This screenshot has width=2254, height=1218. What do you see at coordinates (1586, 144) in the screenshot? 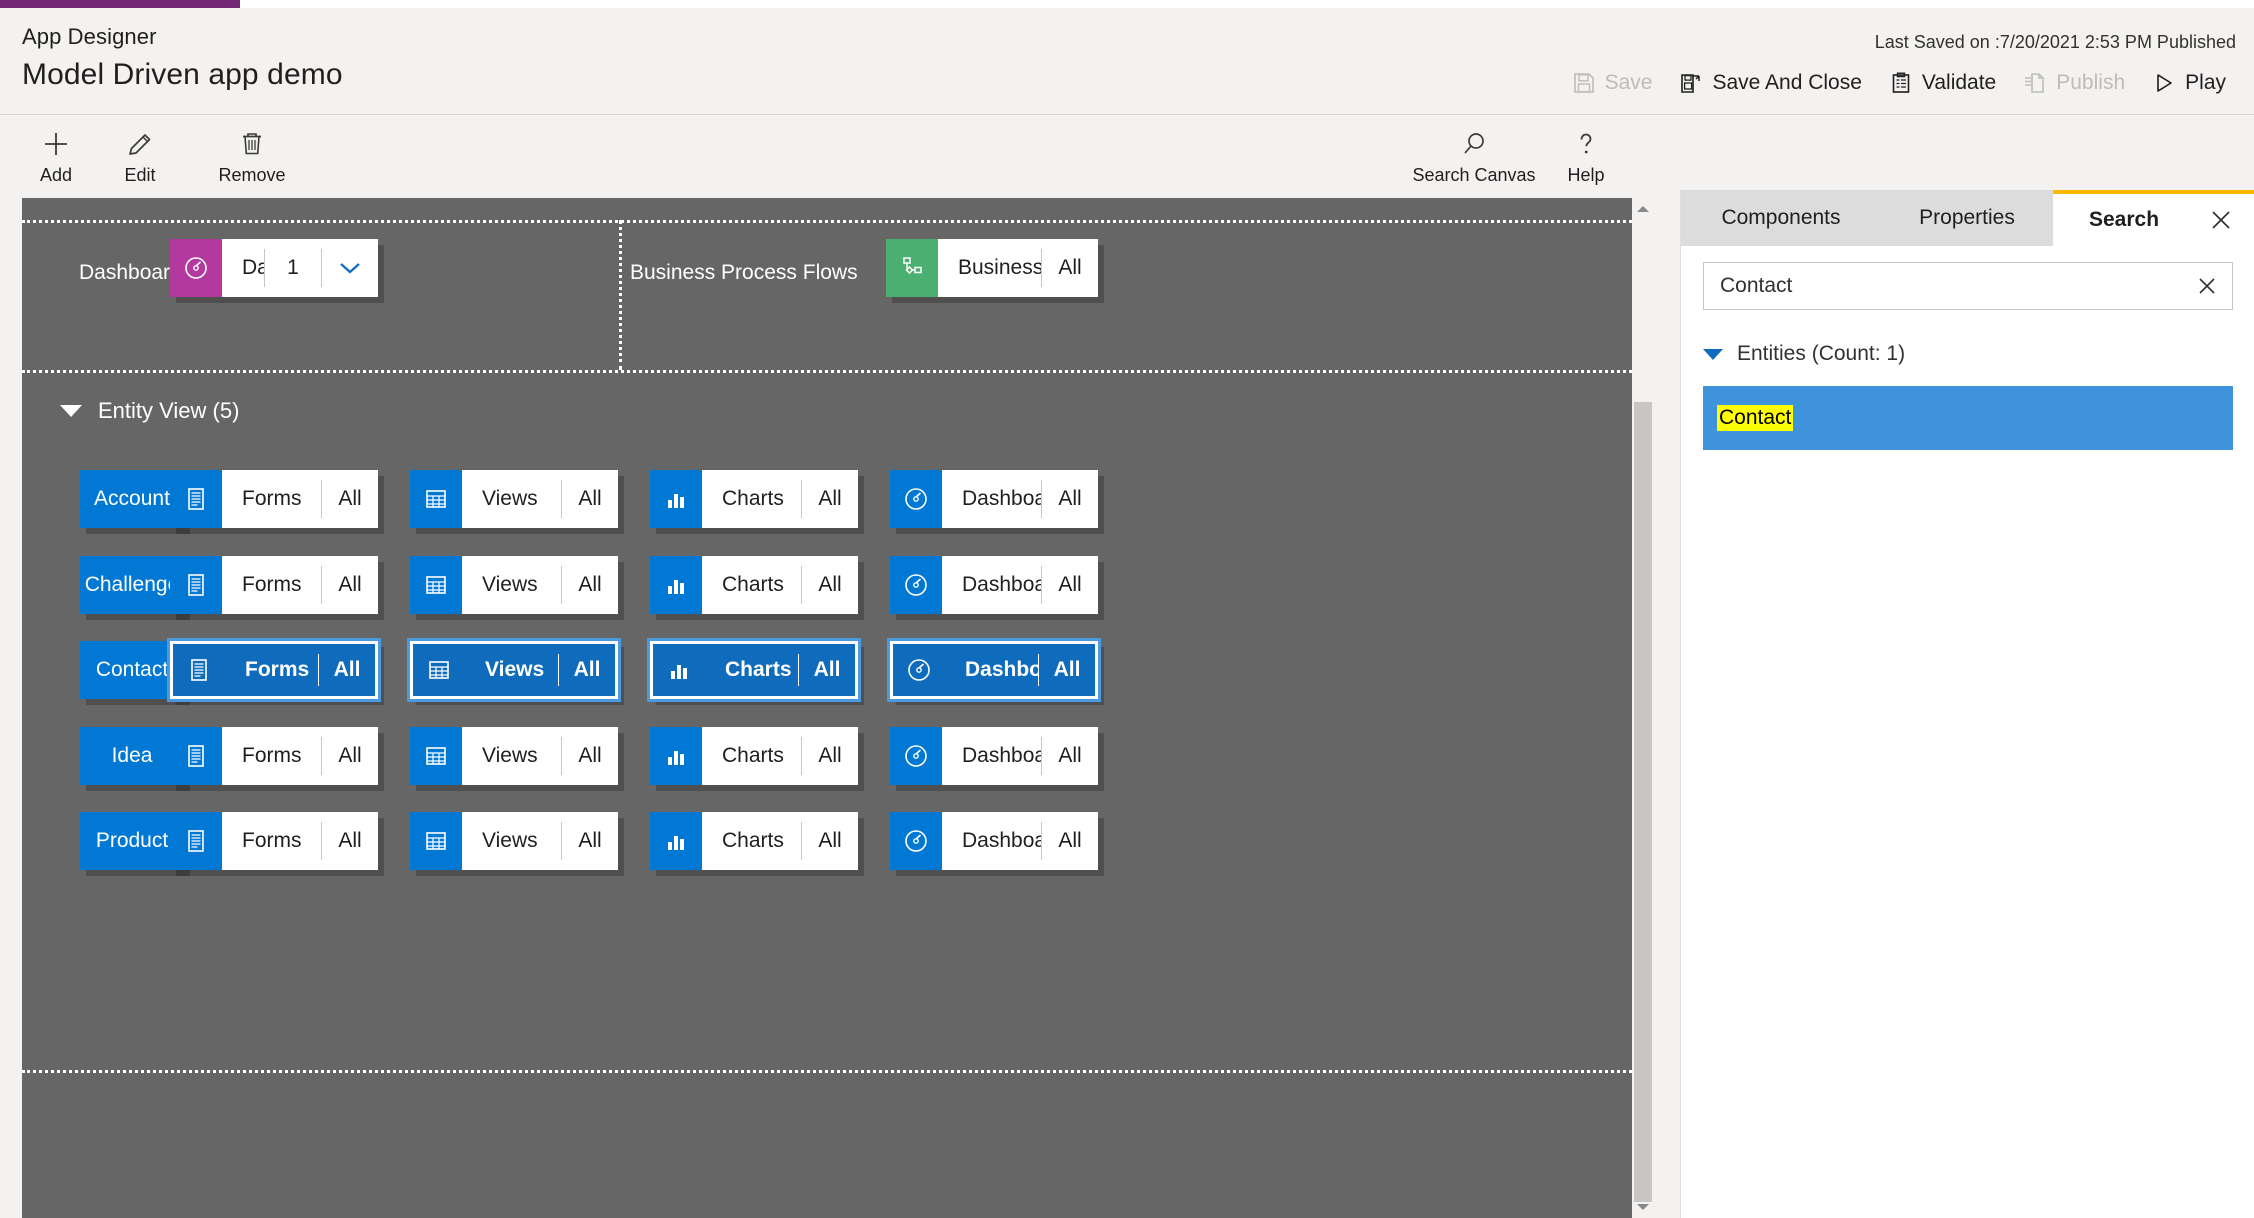
I see `question-mark-icon` at bounding box center [1586, 144].